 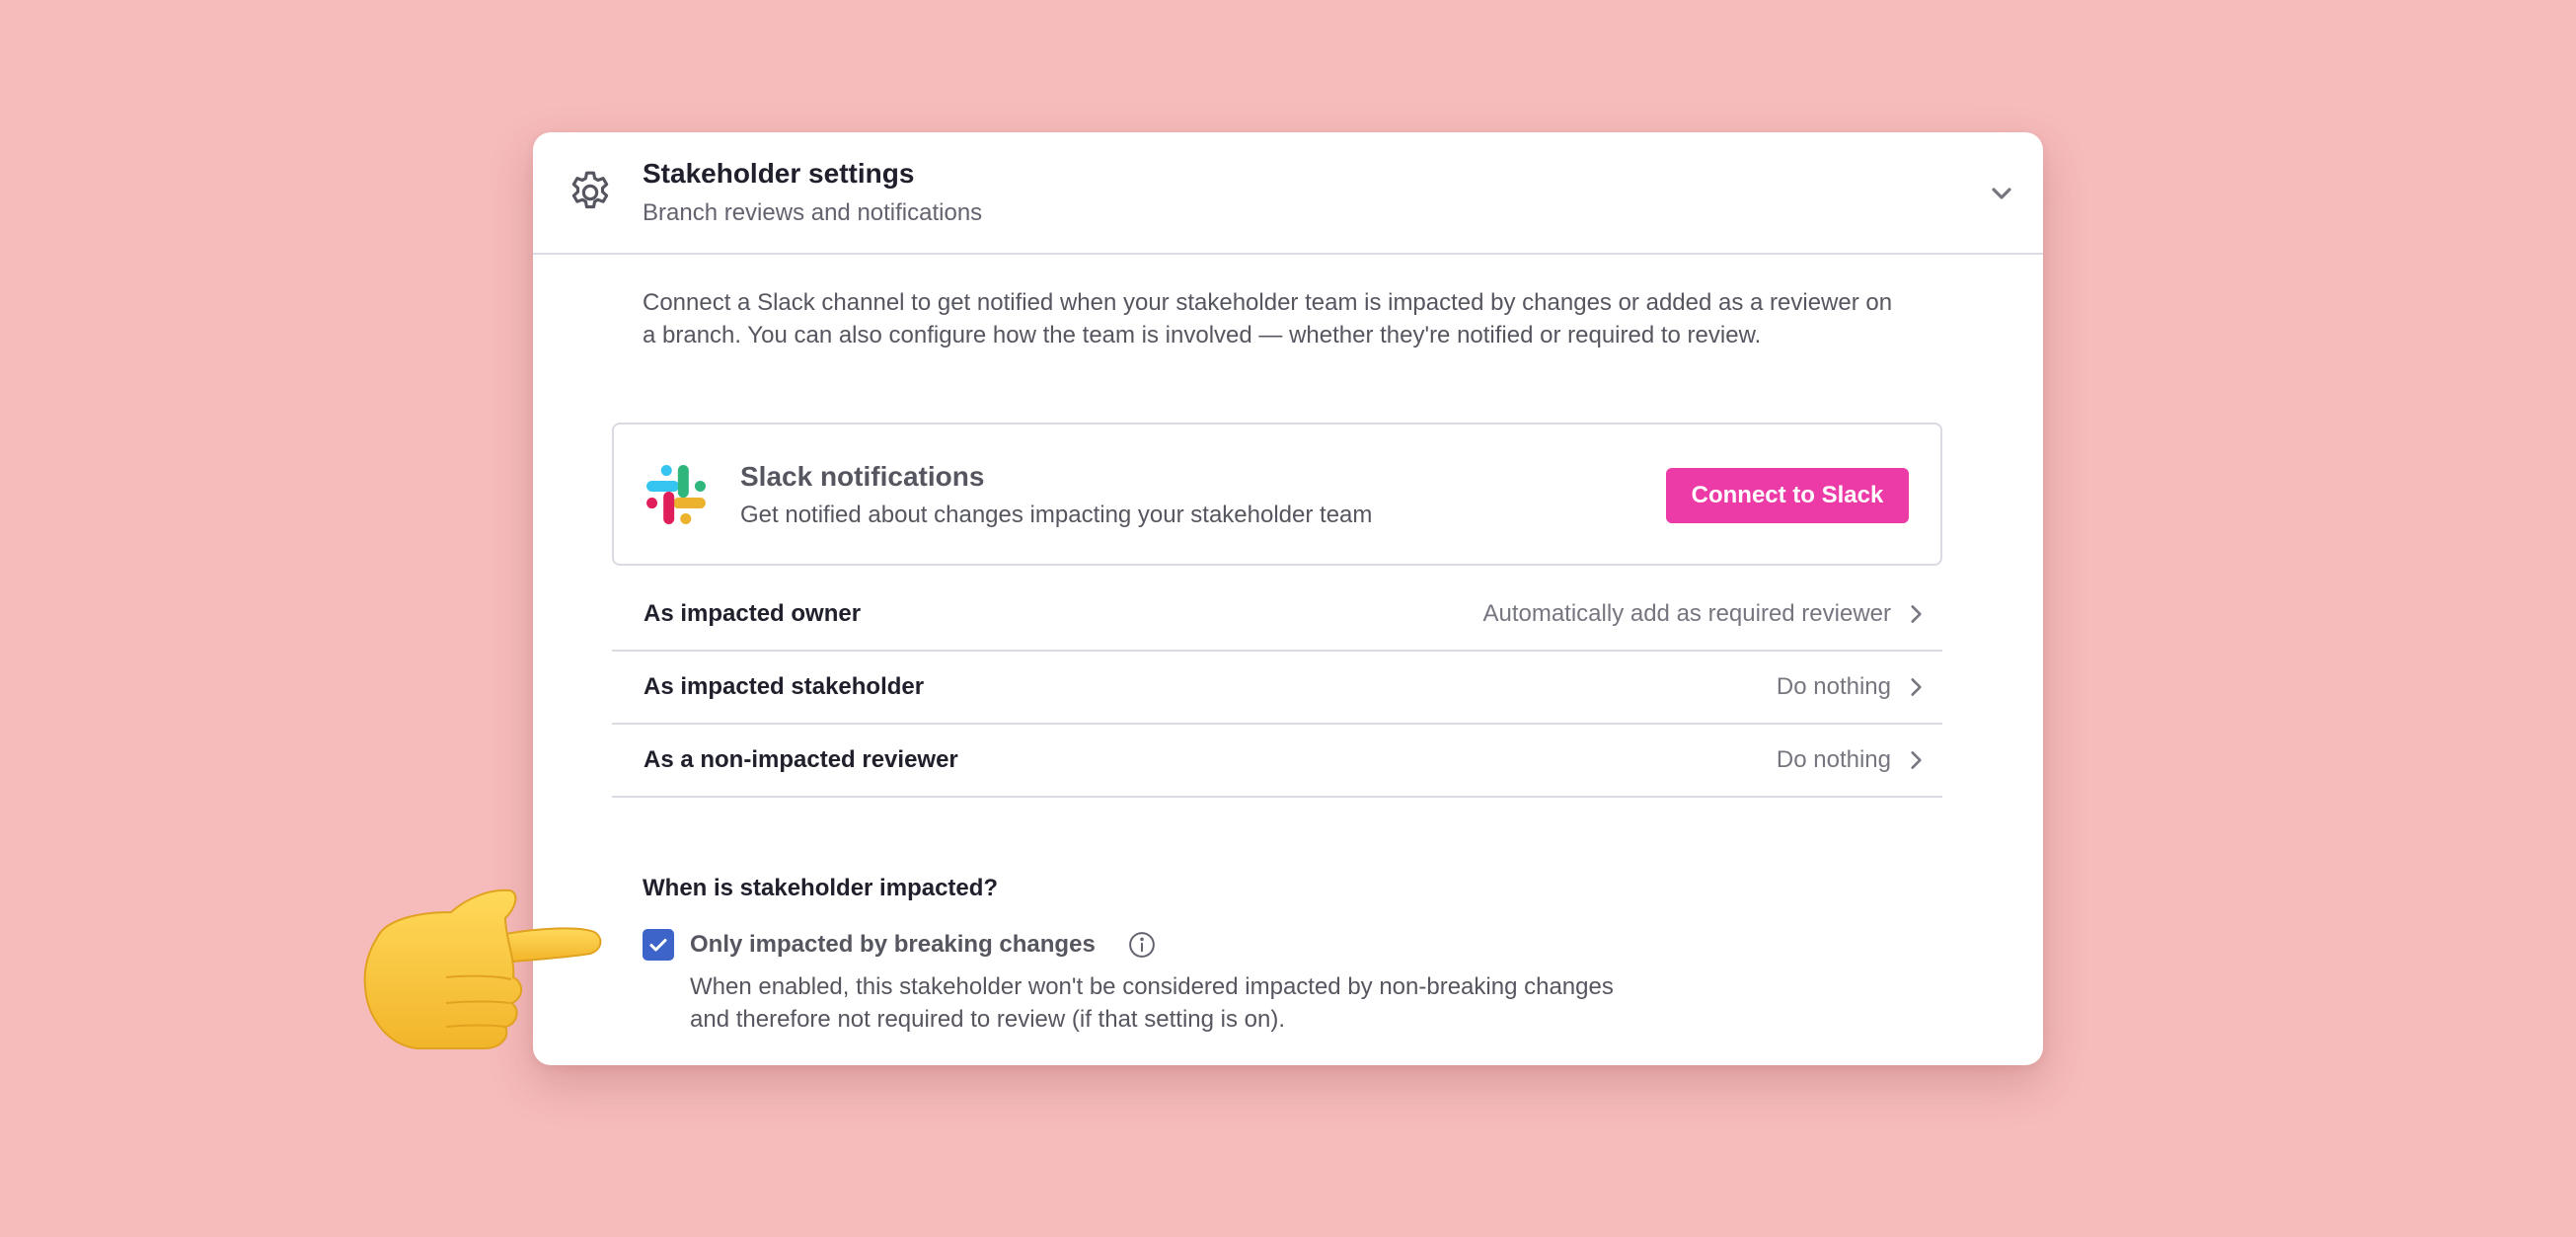 What do you see at coordinates (821, 888) in the screenshot?
I see `impact-section-title: When is stakeholder impacted?` at bounding box center [821, 888].